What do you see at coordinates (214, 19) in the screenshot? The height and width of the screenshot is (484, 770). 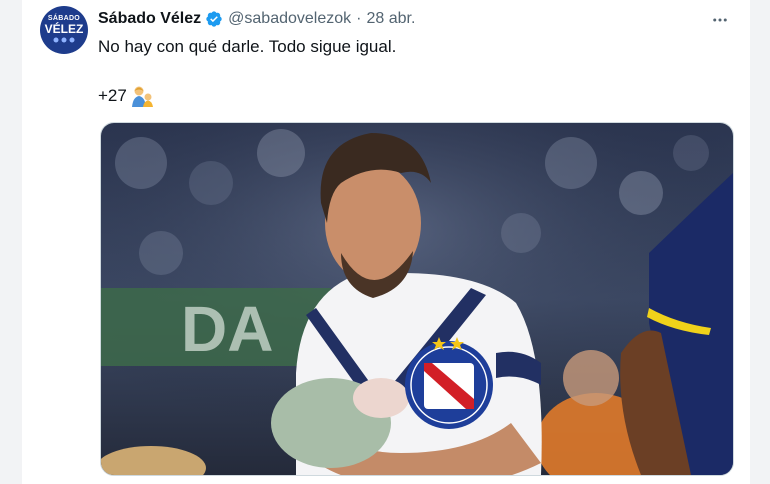 I see `verified-badge-icon` at bounding box center [214, 19].